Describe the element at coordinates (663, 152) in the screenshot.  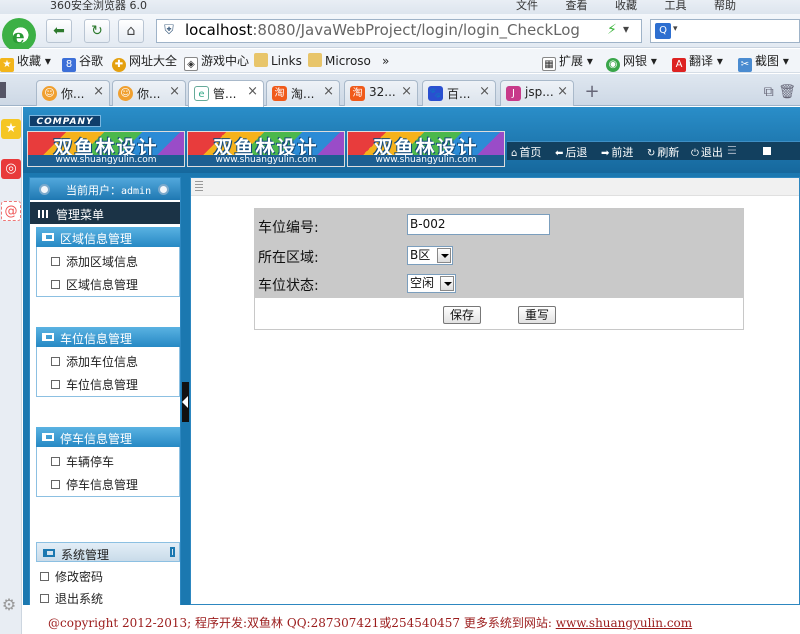
I see `nav-refresh: ↻ 刷新` at that location.